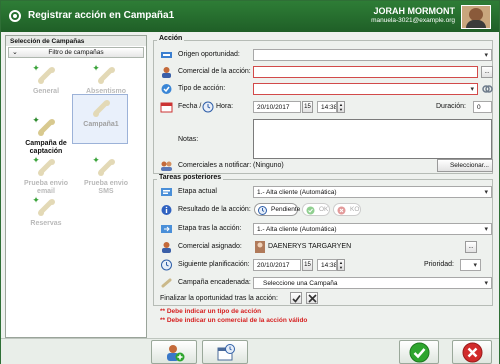 The height and width of the screenshot is (364, 500). Describe the element at coordinates (341, 210) in the screenshot. I see `cross-icon` at that location.